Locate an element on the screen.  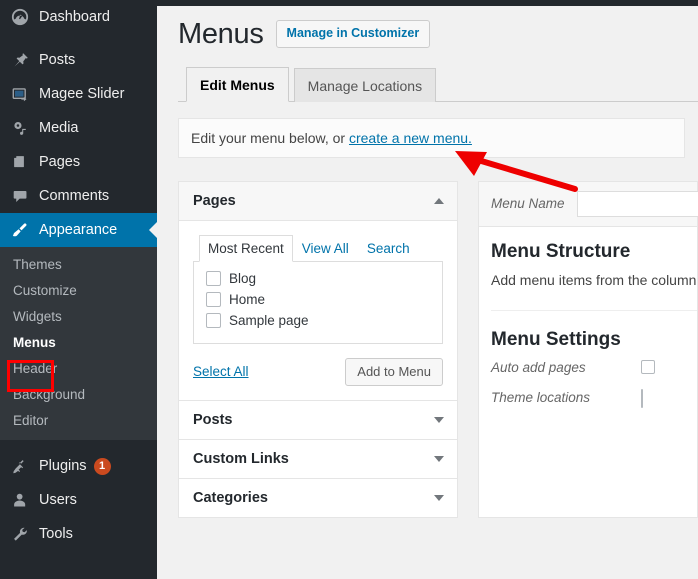
list-item-label: Blog is located at coordinates (243, 278).